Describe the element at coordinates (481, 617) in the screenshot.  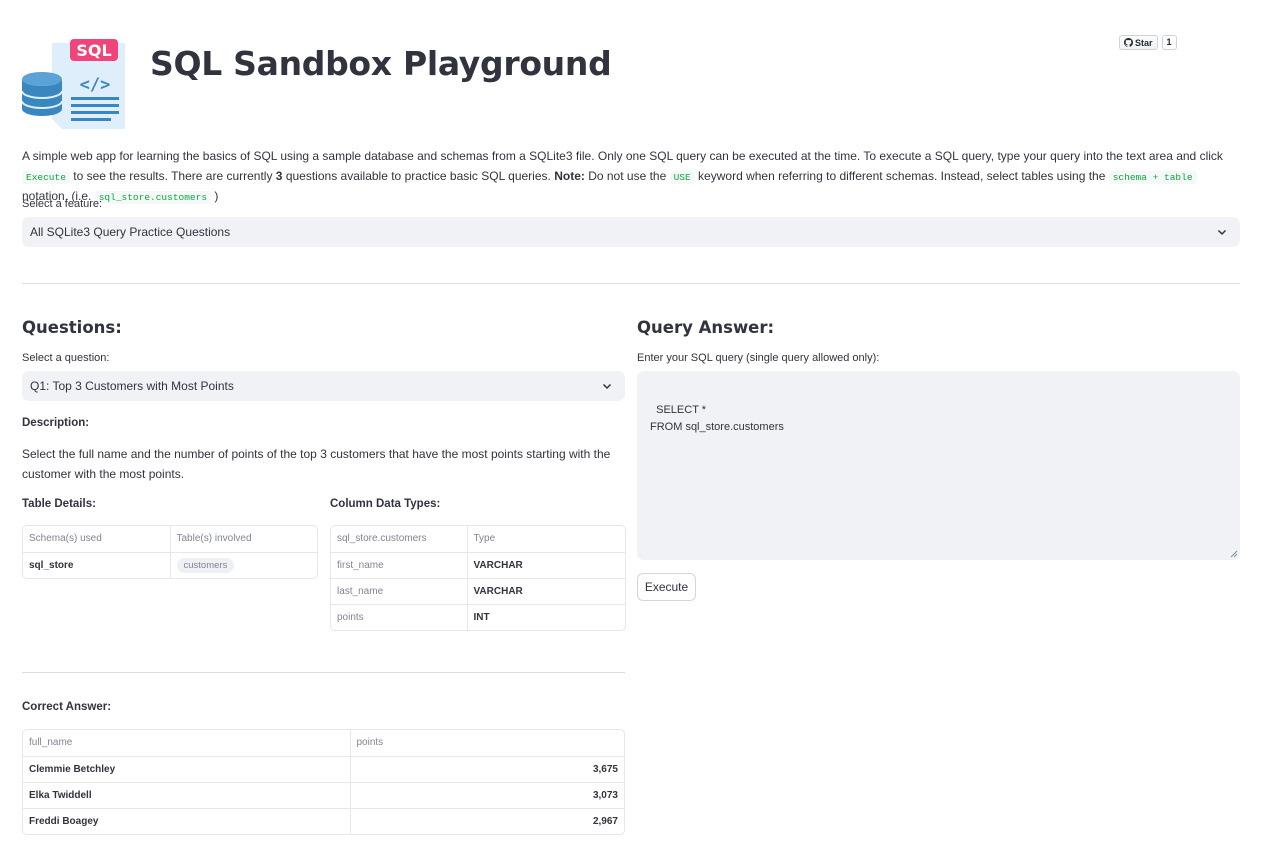
I see `table-cell: INT` at that location.